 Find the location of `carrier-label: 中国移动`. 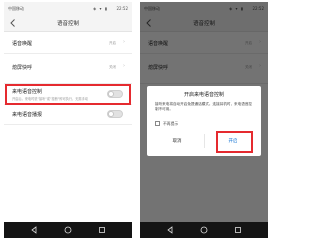

carrier-label: 中国移动 is located at coordinates (16, 8).